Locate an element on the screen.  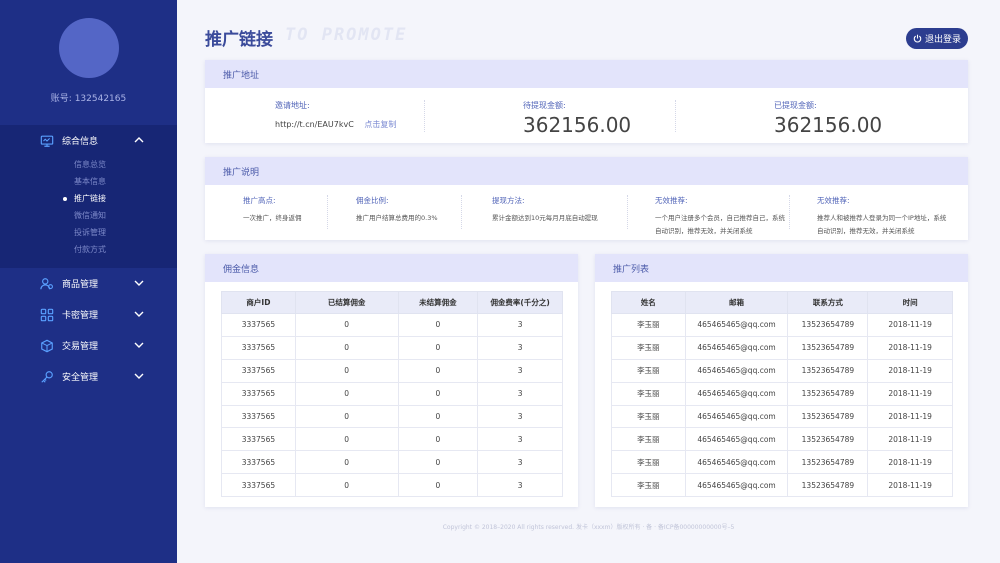
column-header: 商户ID is located at coordinates (258, 302).